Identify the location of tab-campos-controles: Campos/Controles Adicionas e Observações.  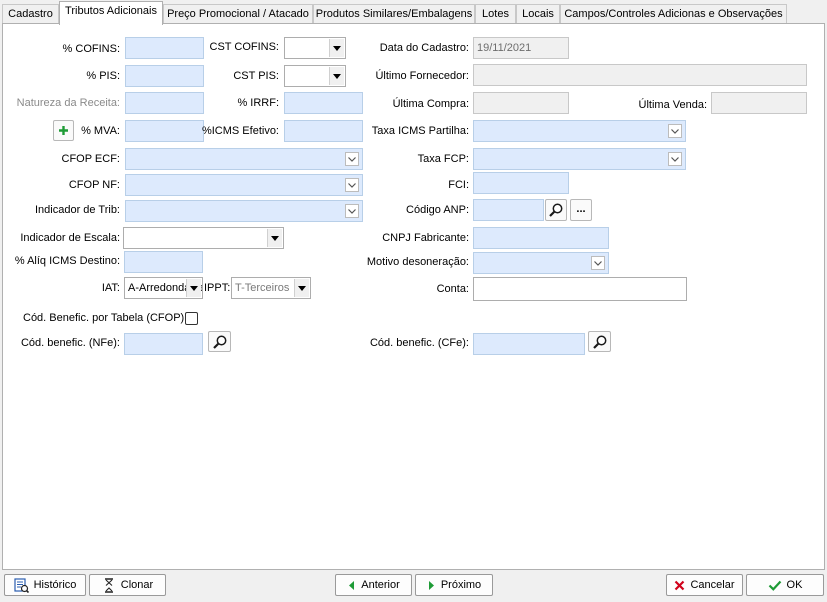
(673, 14).